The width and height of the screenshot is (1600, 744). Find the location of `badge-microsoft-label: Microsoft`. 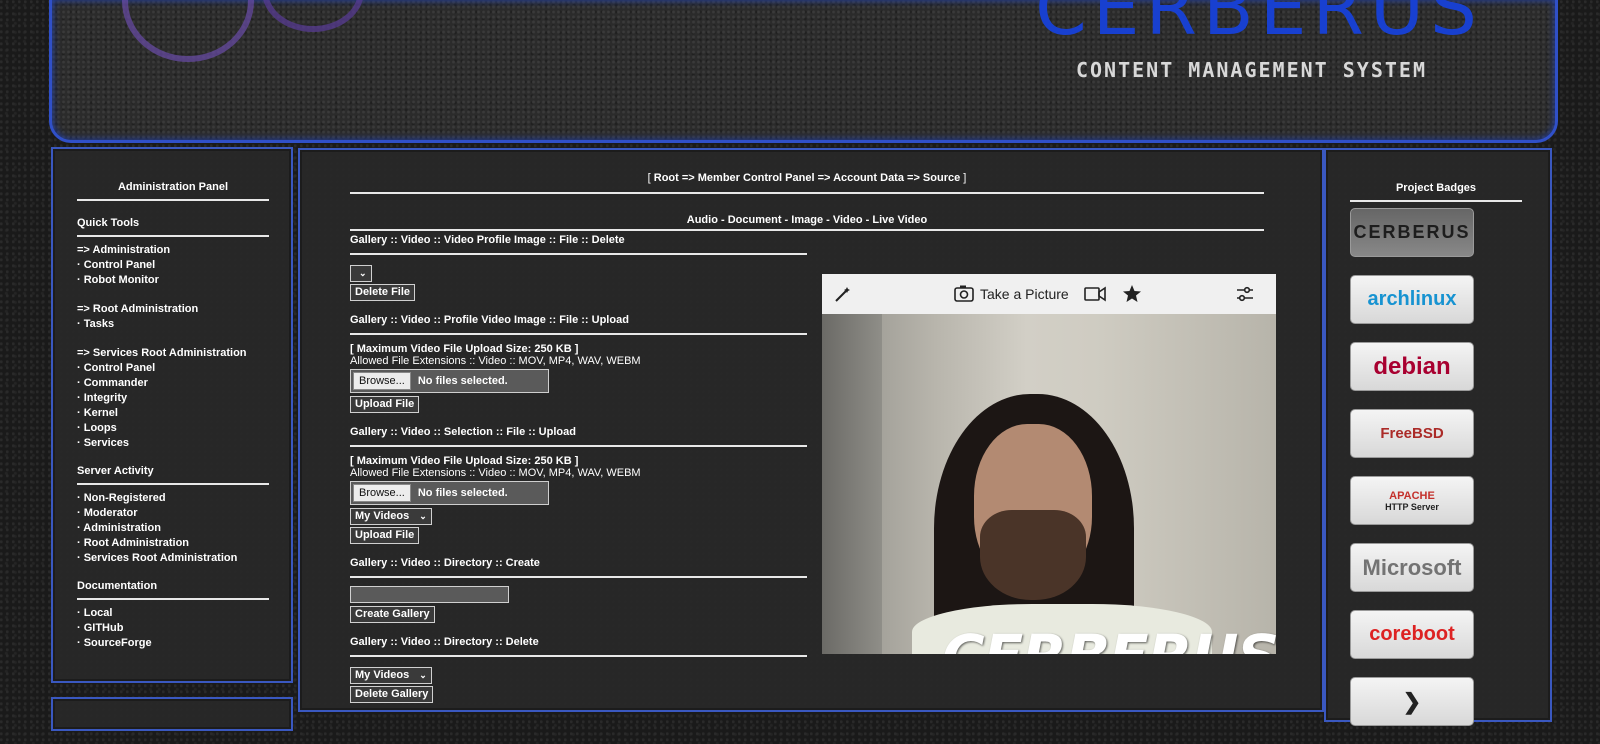

badge-microsoft-label: Microsoft is located at coordinates (1412, 567).